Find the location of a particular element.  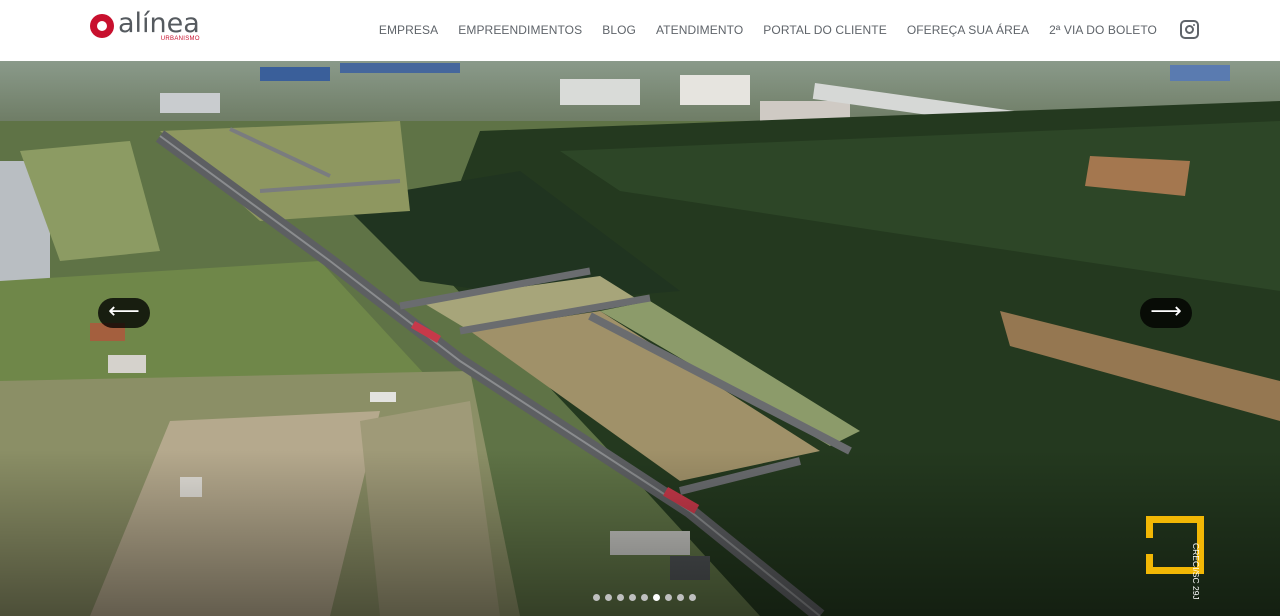

creci-text: CRECI/SC 29J is located at coordinates (1196, 571).